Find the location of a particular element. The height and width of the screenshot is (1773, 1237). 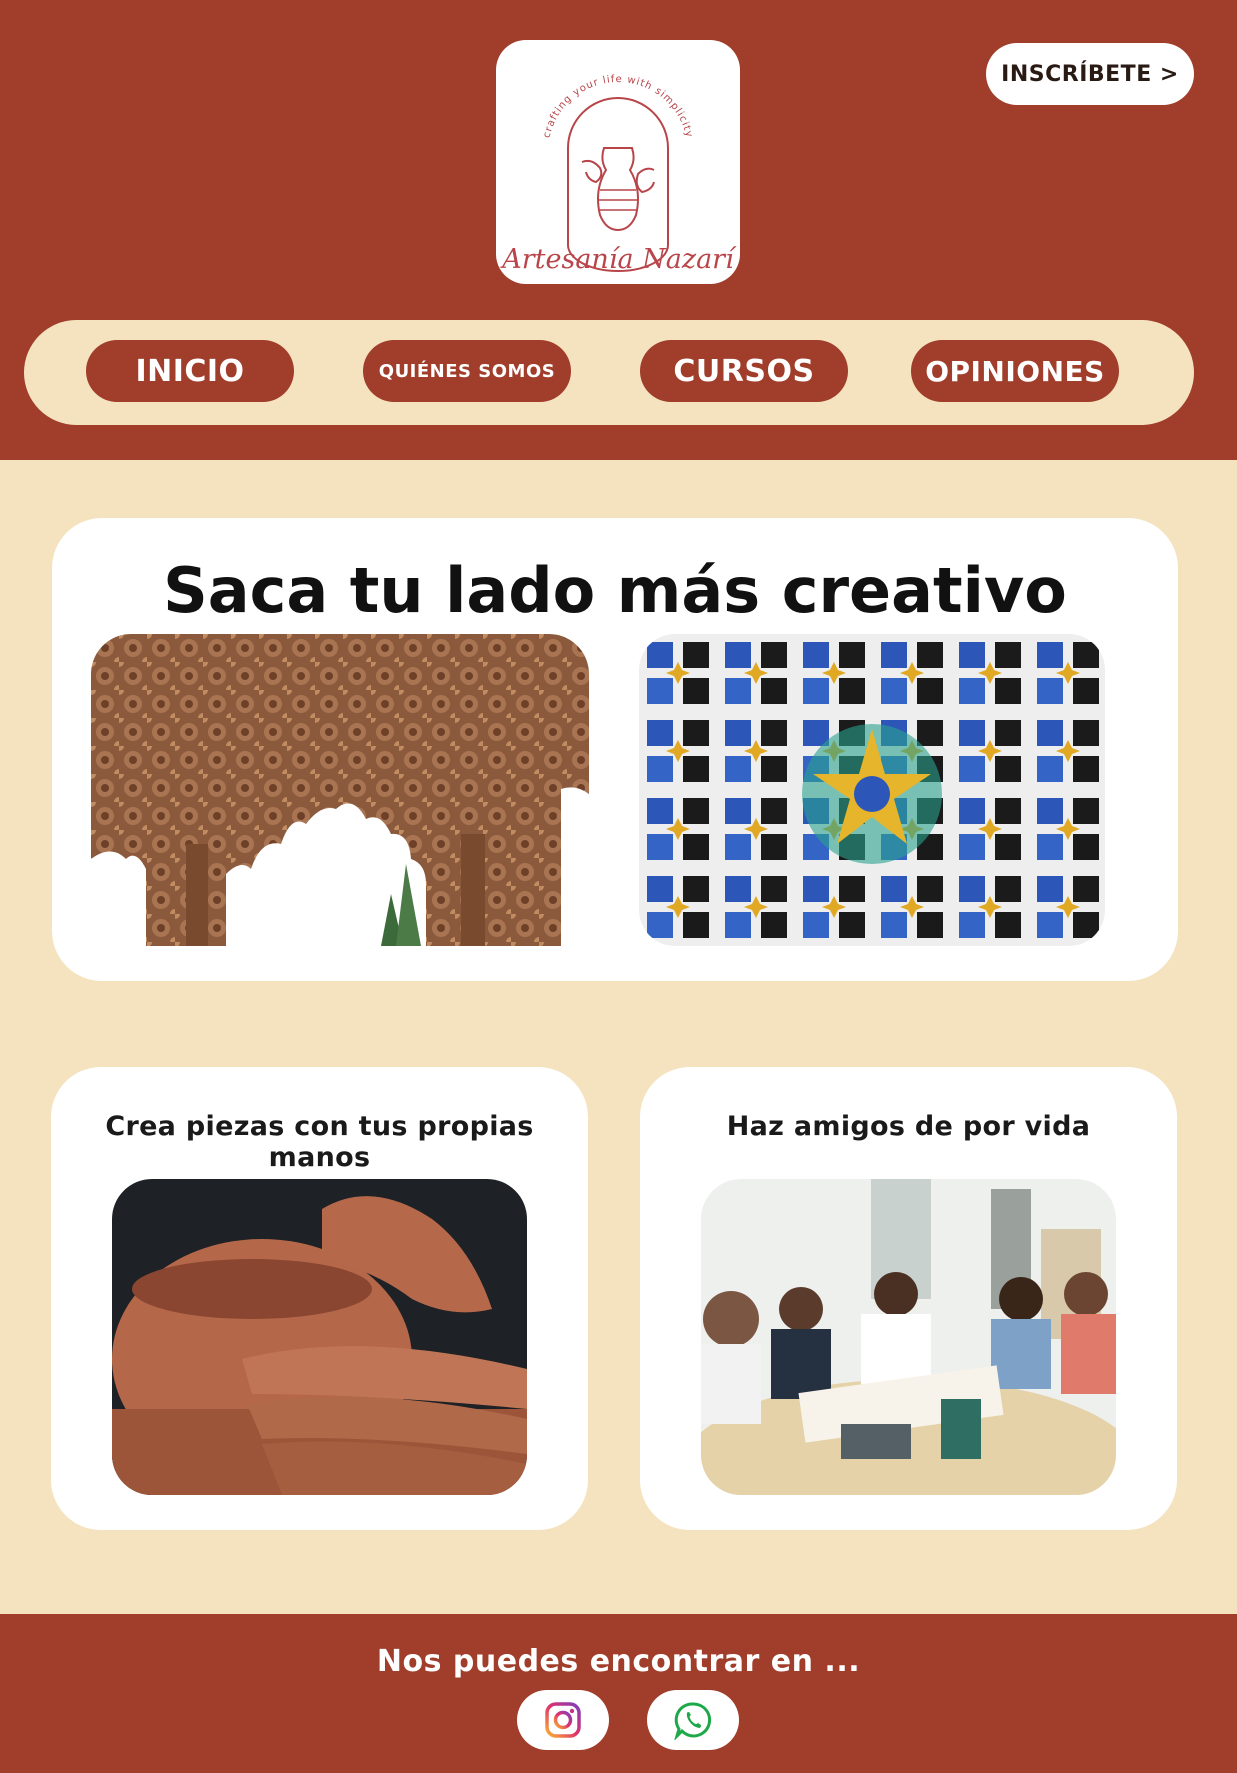

whatsapp-icon is located at coordinates (693, 1721).